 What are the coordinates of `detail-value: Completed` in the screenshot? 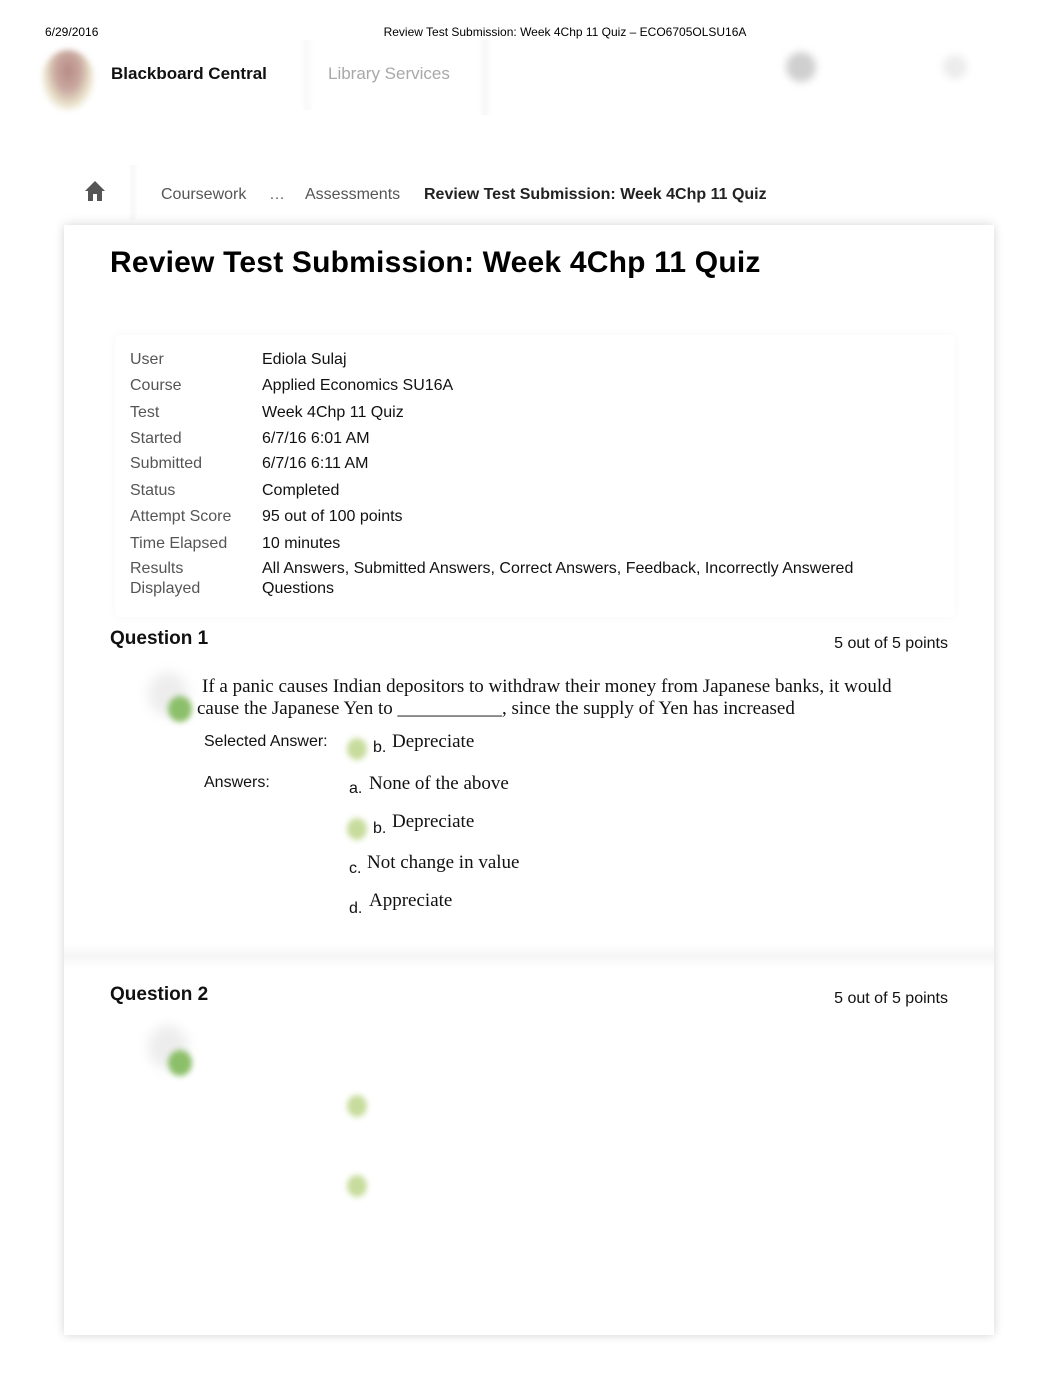 It's located at (301, 490).